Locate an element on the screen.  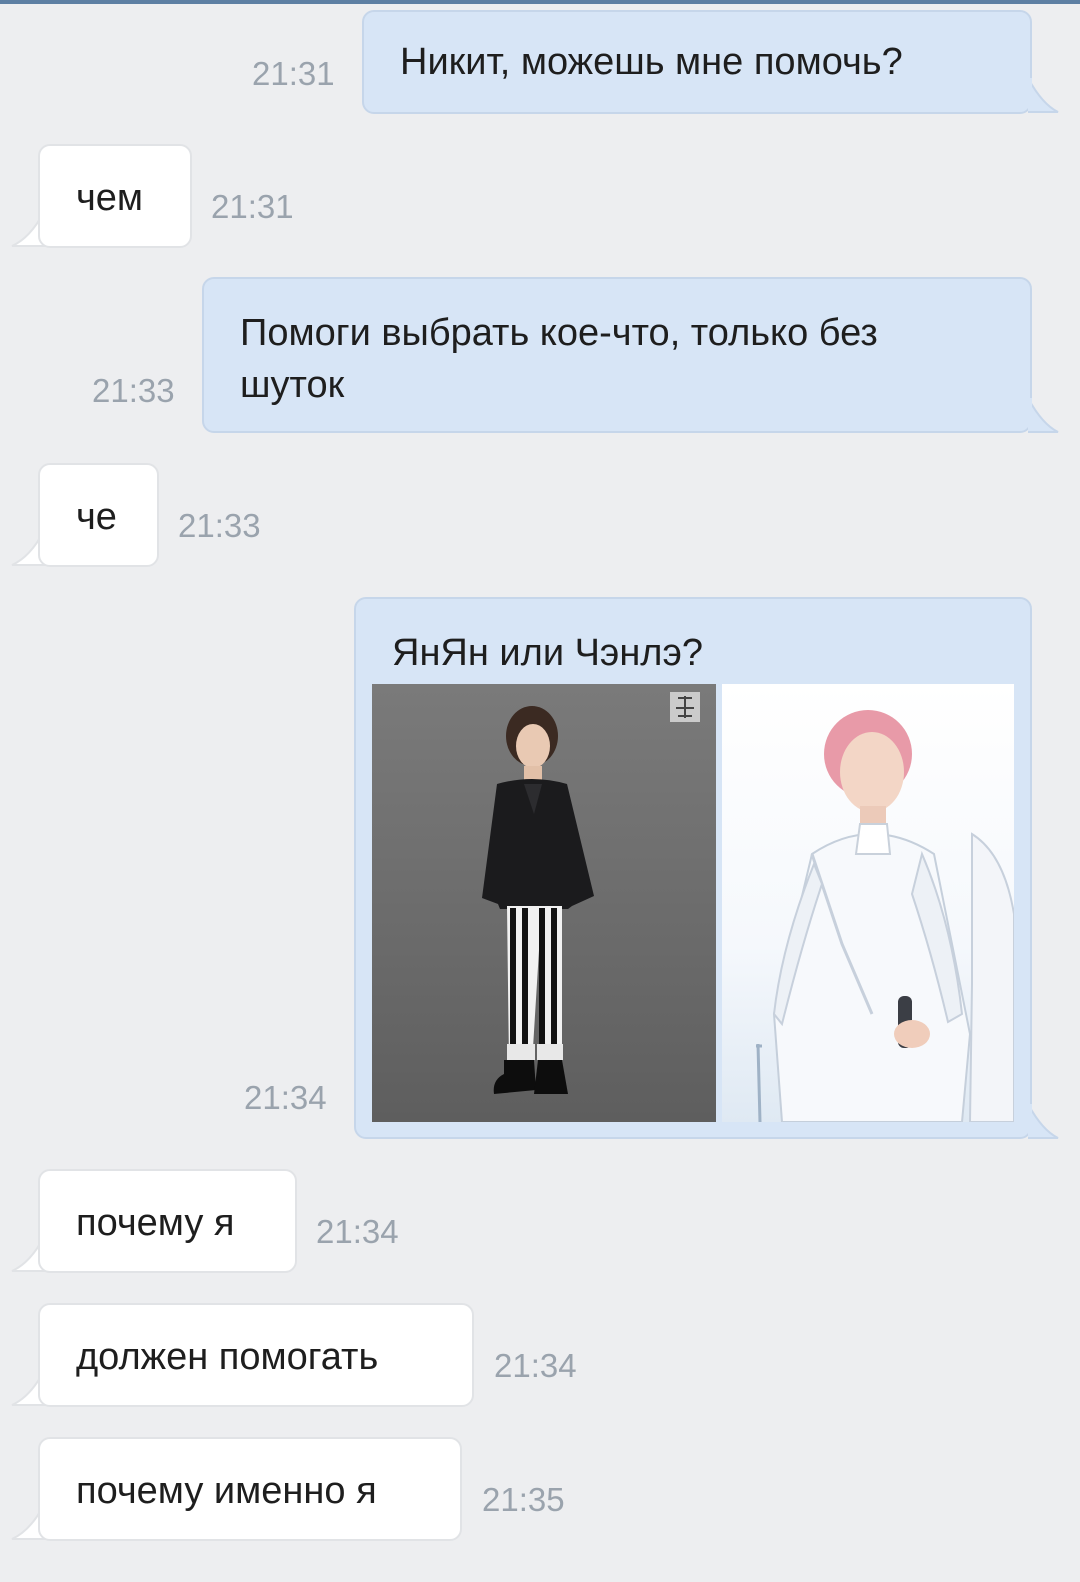
message-text: ЯнЯн или Чэнлэ? is located at coordinates (547, 653).